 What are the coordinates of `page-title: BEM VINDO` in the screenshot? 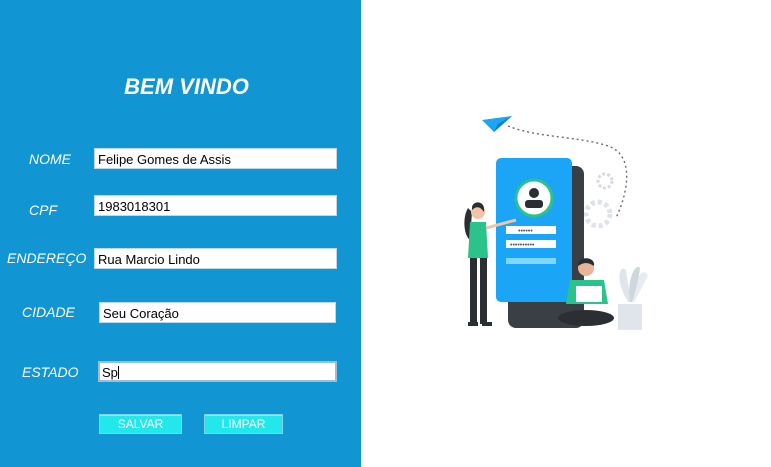 It's located at (186, 86).